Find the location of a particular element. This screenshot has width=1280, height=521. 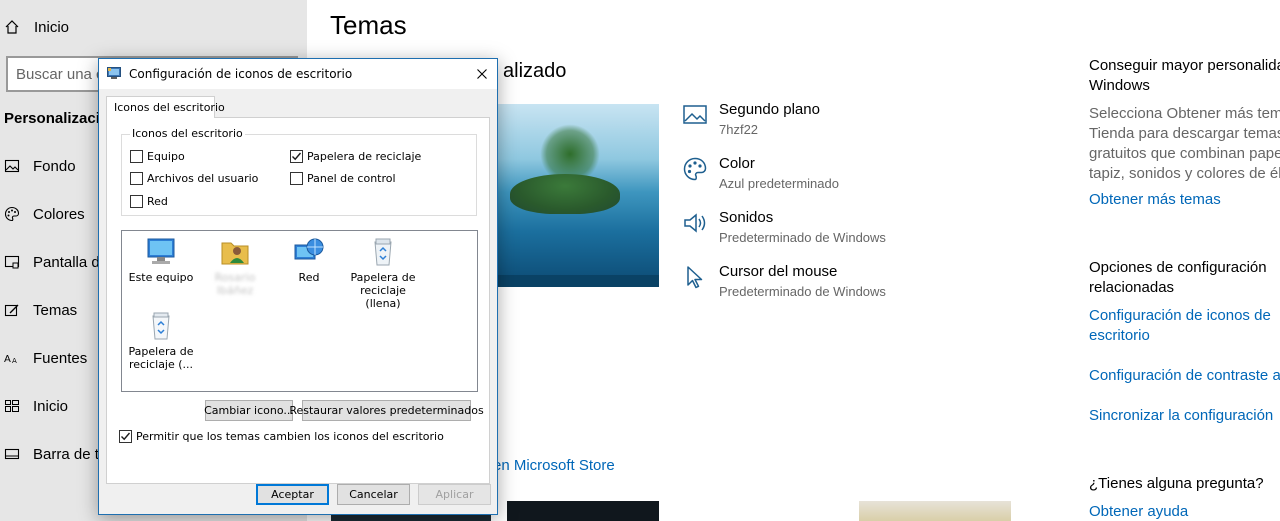

restore-defaults-button: Restaurar valores predeterminados is located at coordinates (386, 410).